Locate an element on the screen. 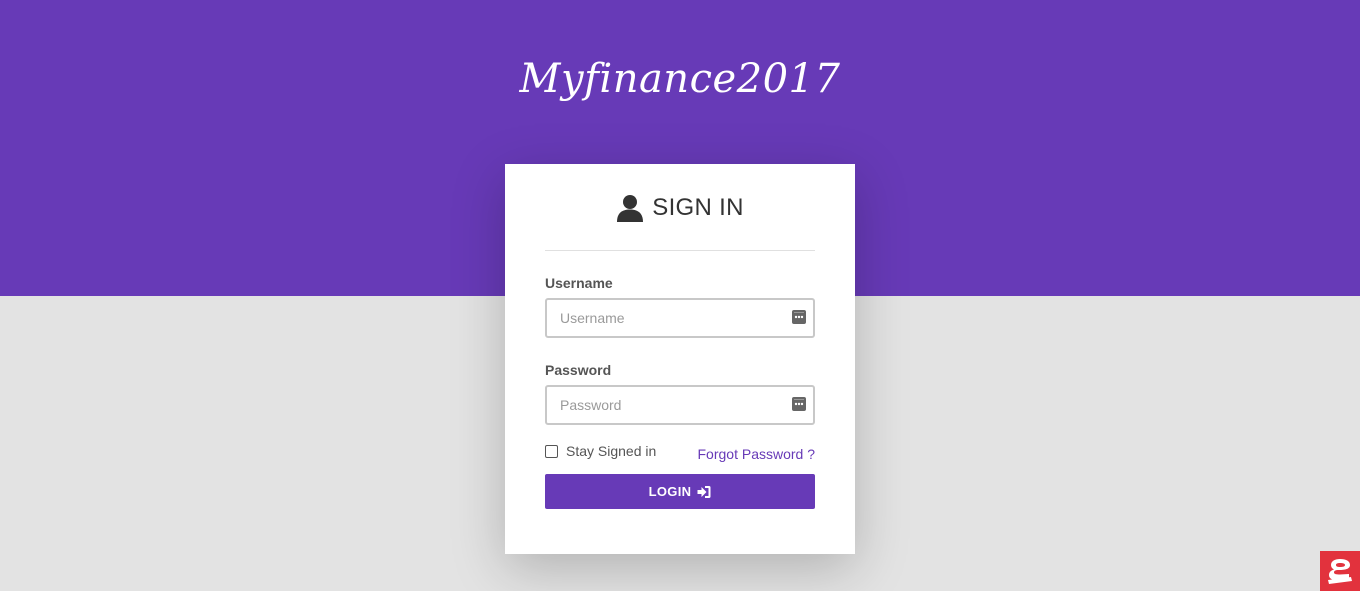  password-input is located at coordinates (680, 405).